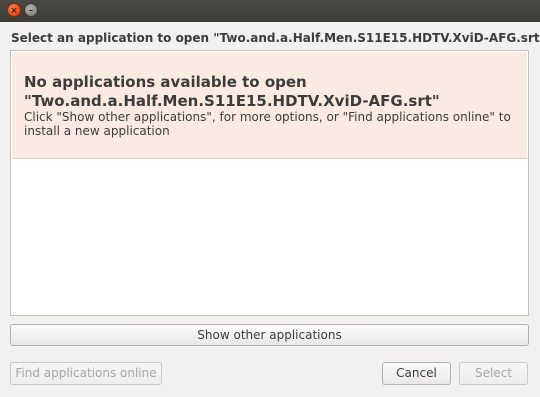 The height and width of the screenshot is (397, 540). I want to click on infobar-title-line1: No applications available to open, so click(165, 82).